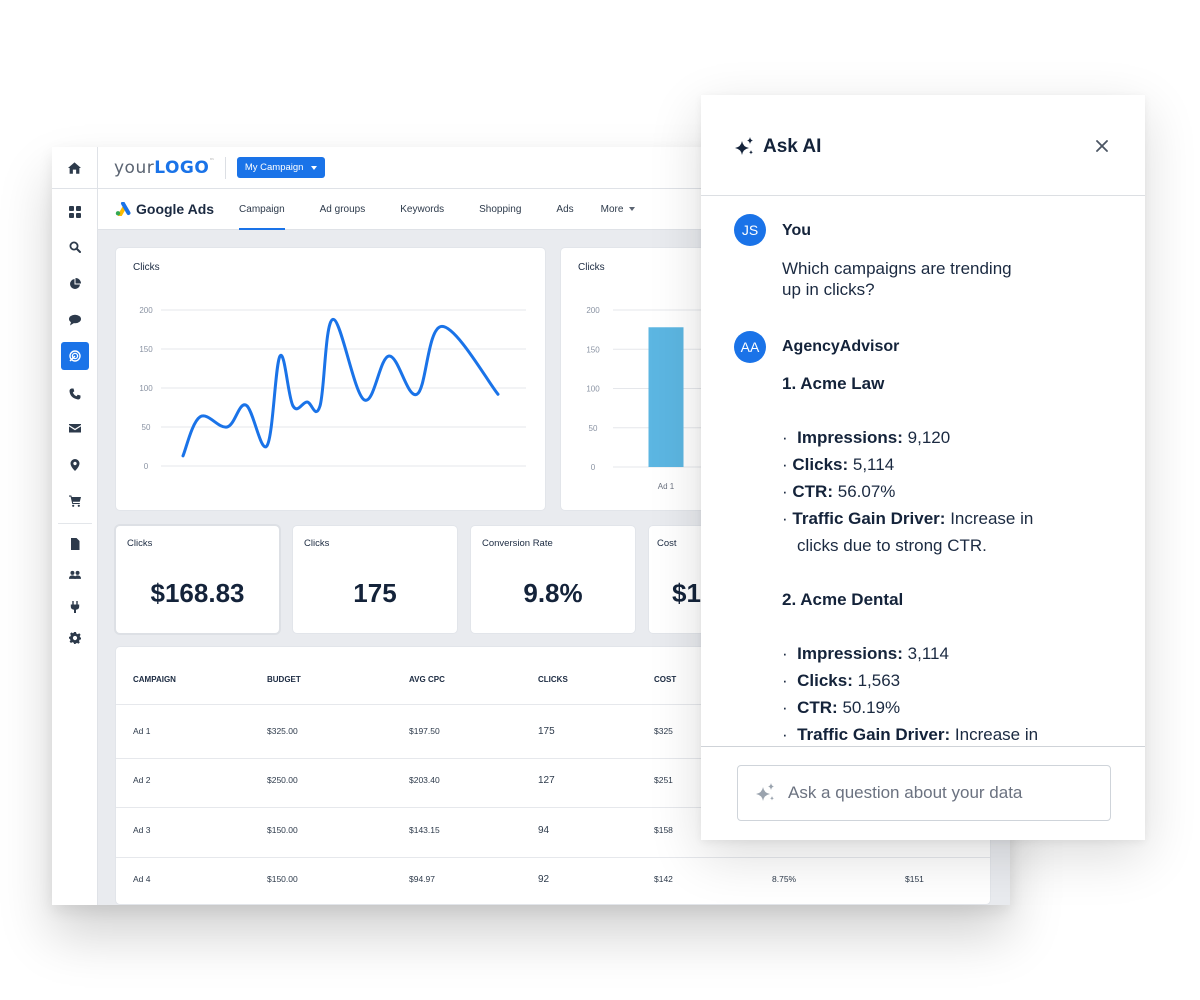  Describe the element at coordinates (820, 464) in the screenshot. I see `bullet-label: Clicks:` at that location.